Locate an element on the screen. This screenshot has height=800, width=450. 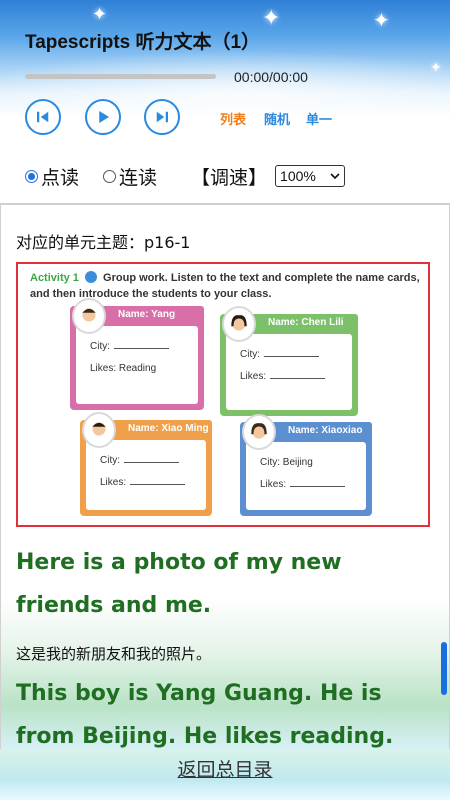
name-card: Name: Chen Lili City: Likes: is located at coordinates (289, 361).